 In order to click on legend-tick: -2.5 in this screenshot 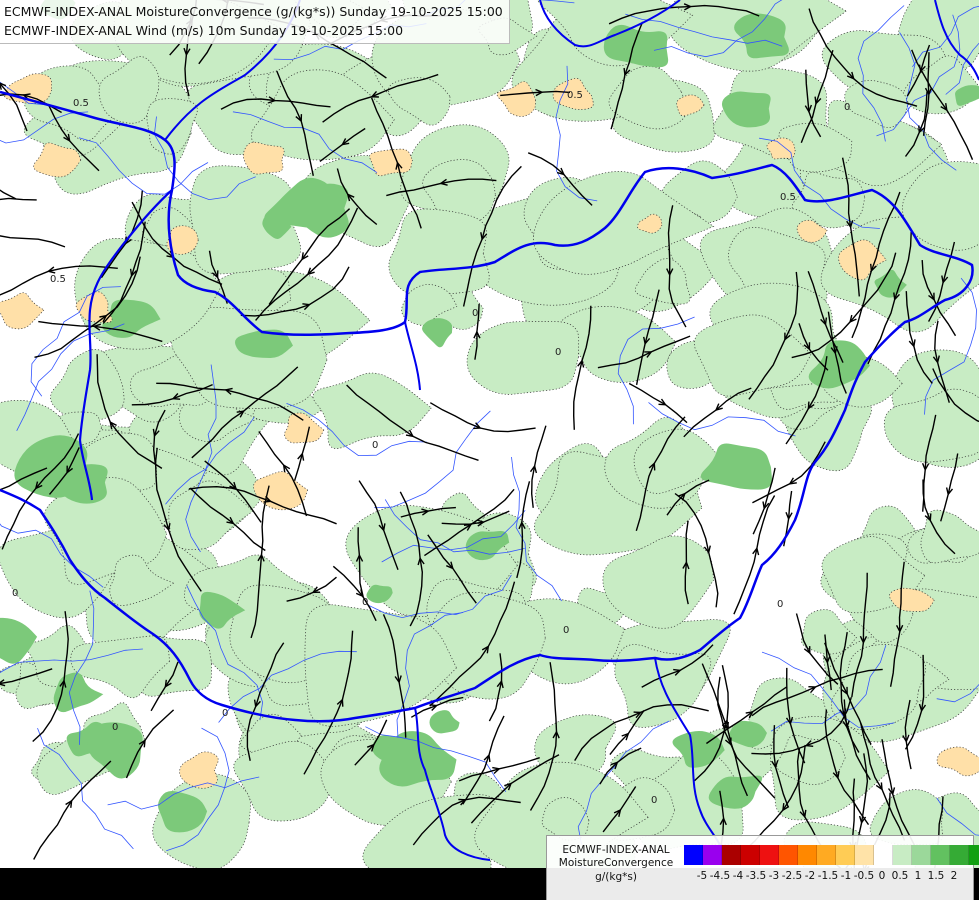, I will do `click(792, 876)`.